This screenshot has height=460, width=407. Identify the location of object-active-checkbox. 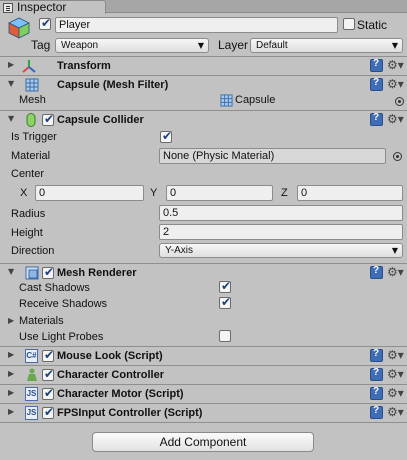
(45, 23).